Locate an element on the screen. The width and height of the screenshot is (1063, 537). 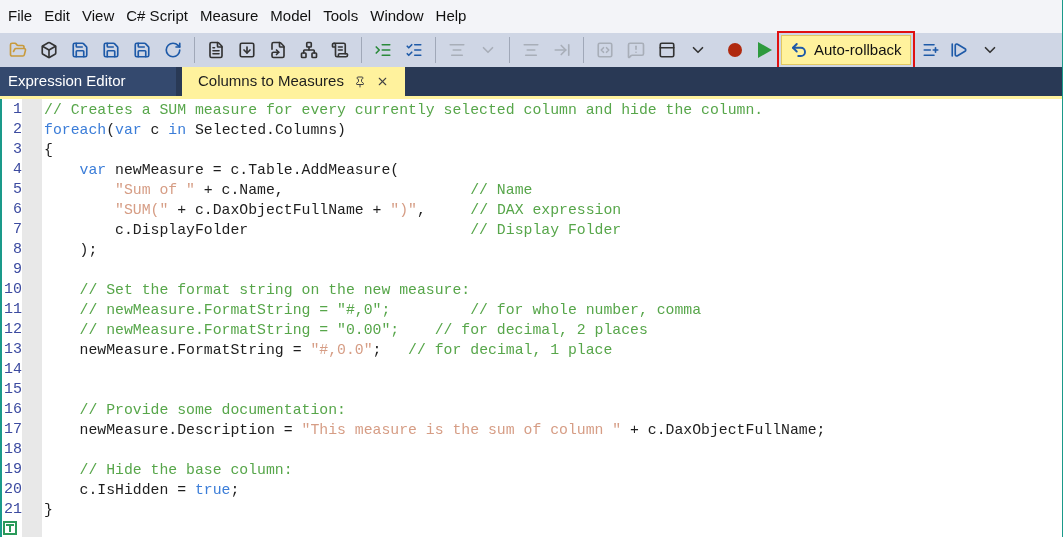
menu-item: File is located at coordinates (20, 16).